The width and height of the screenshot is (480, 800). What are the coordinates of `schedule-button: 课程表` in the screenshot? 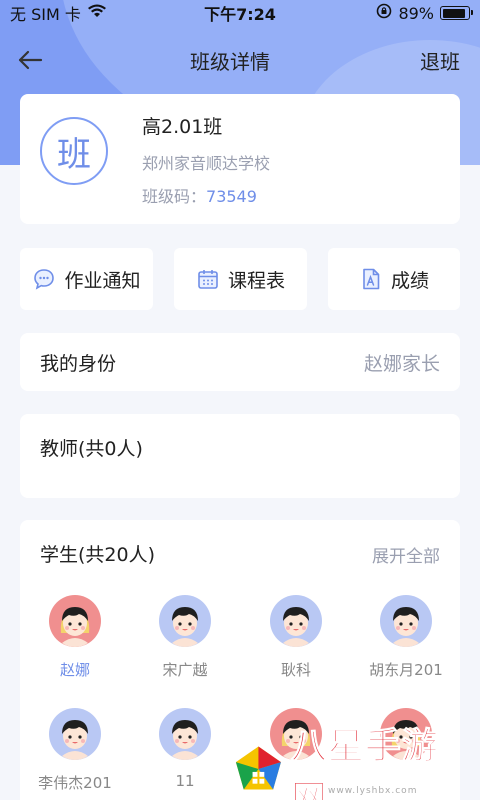 It's located at (240, 279).